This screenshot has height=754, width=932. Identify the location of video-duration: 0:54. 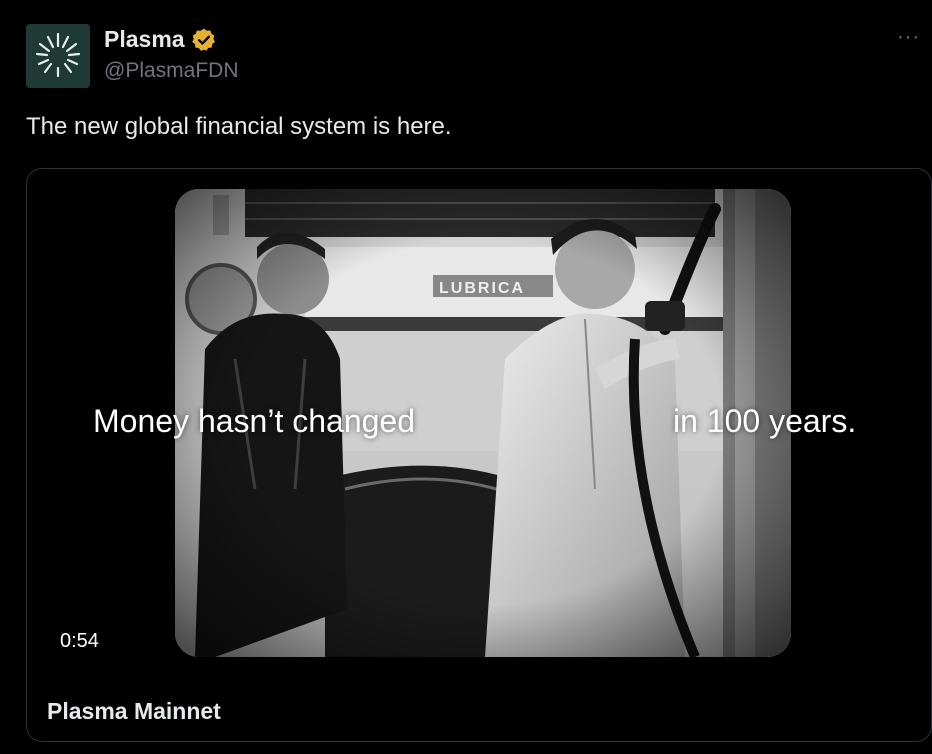
(79, 641).